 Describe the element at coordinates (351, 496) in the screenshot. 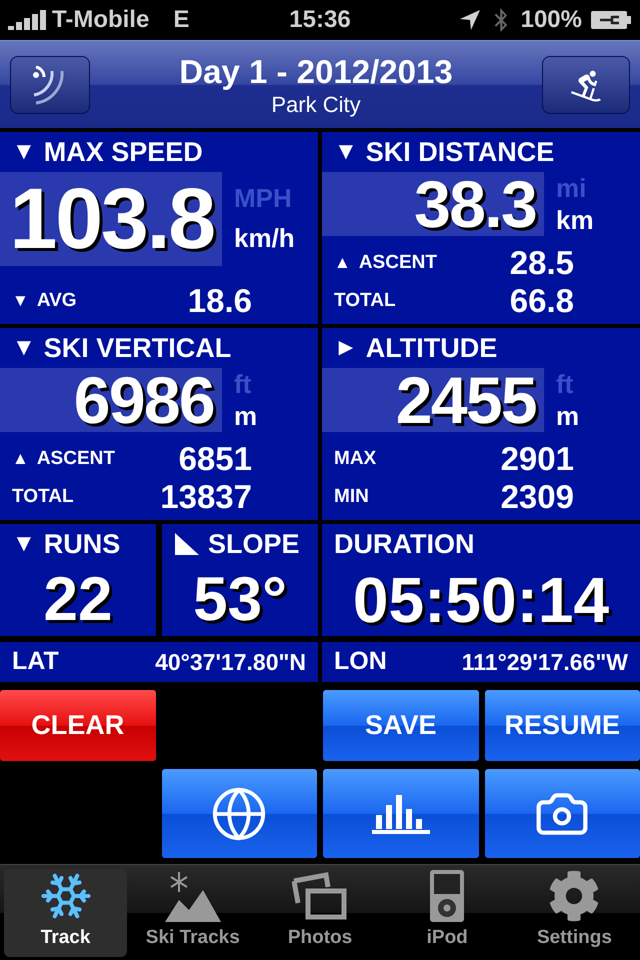

I see `stat-label: MIN` at that location.